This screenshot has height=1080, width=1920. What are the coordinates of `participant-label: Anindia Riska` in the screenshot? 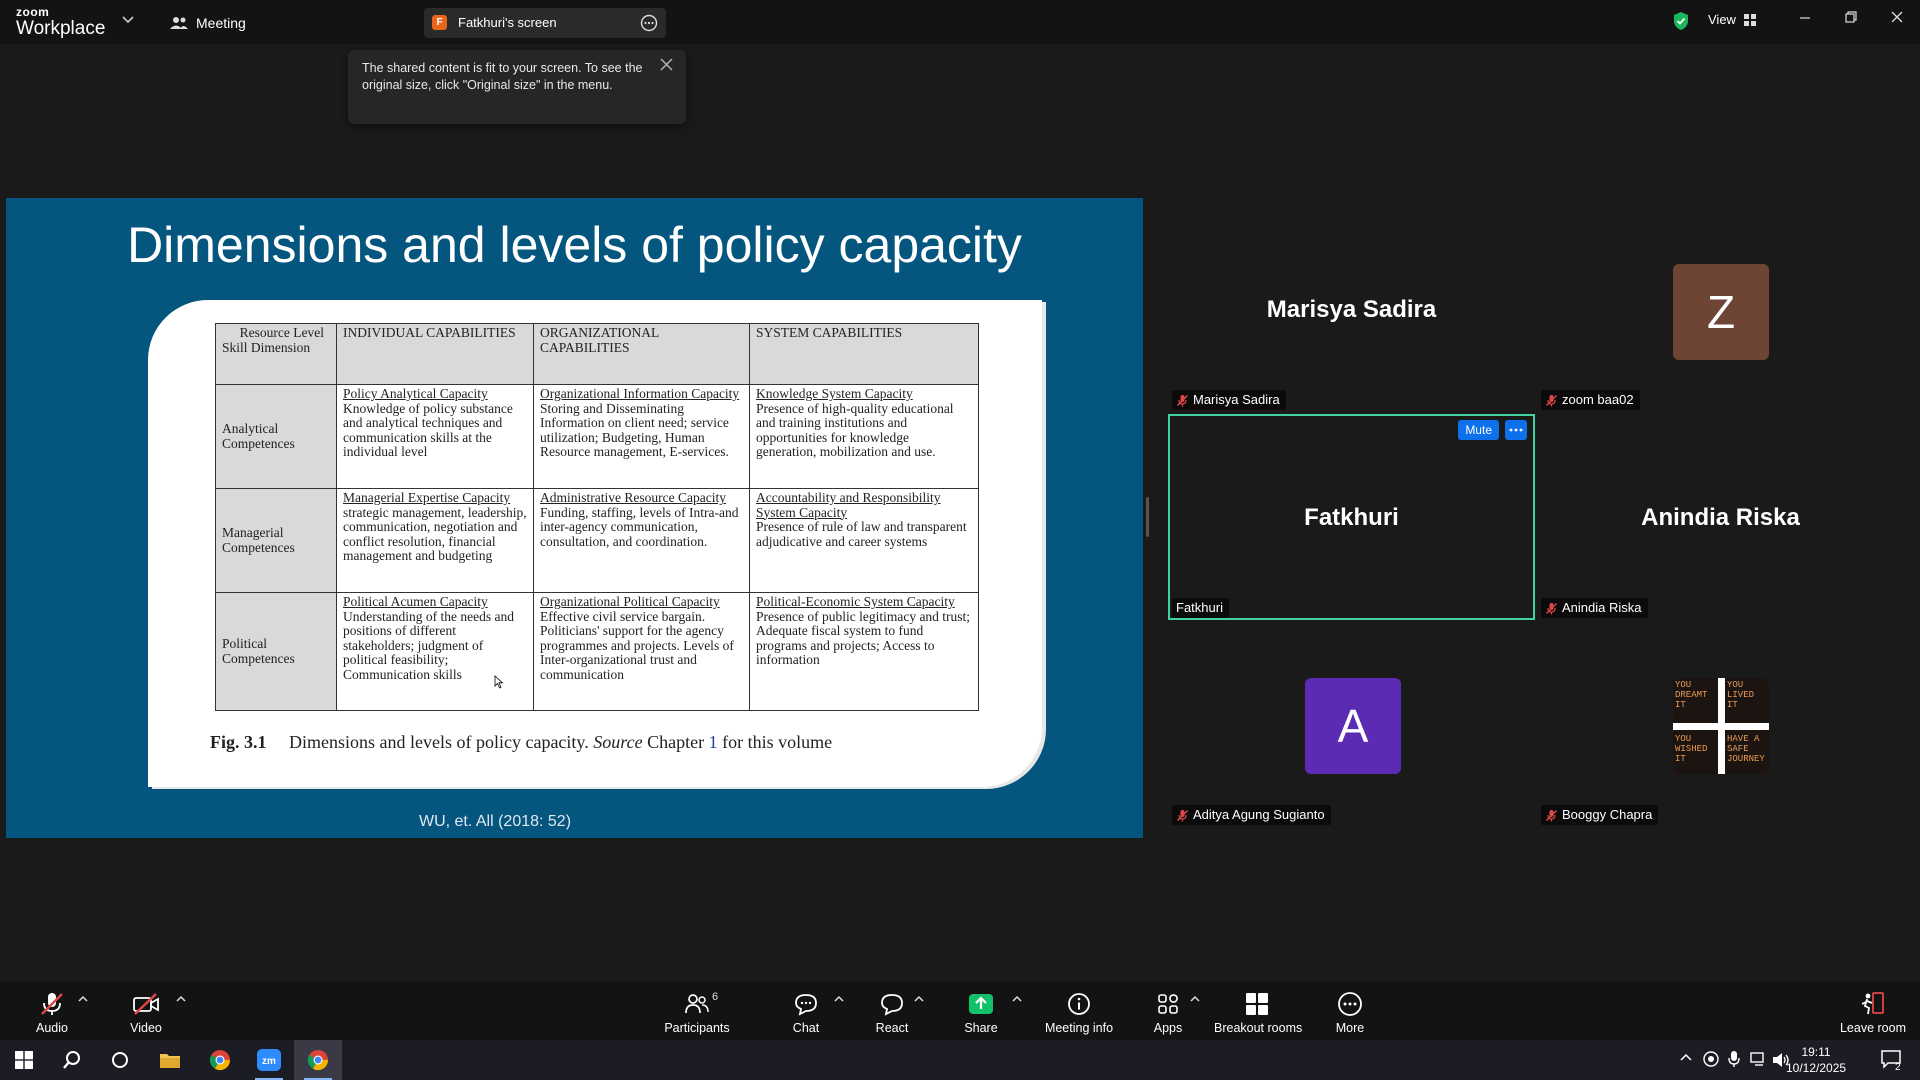 It's located at (1594, 608).